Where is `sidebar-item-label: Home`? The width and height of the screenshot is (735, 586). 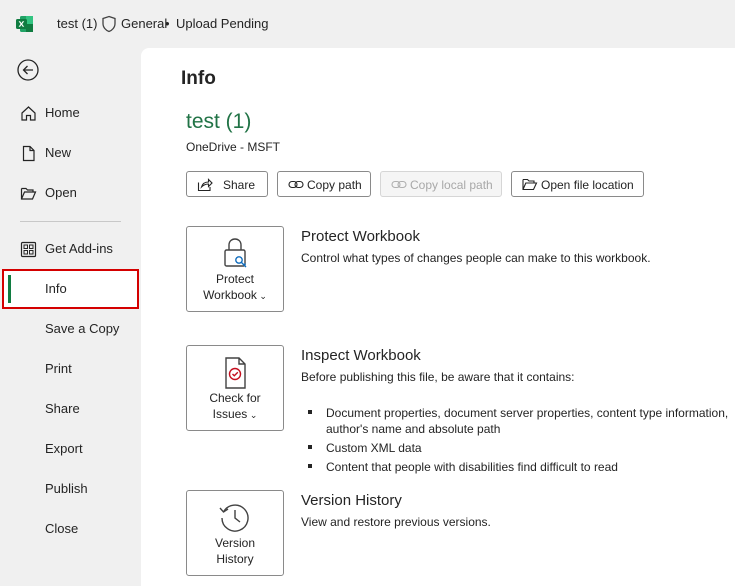
sidebar-item-label: Home is located at coordinates (62, 112).